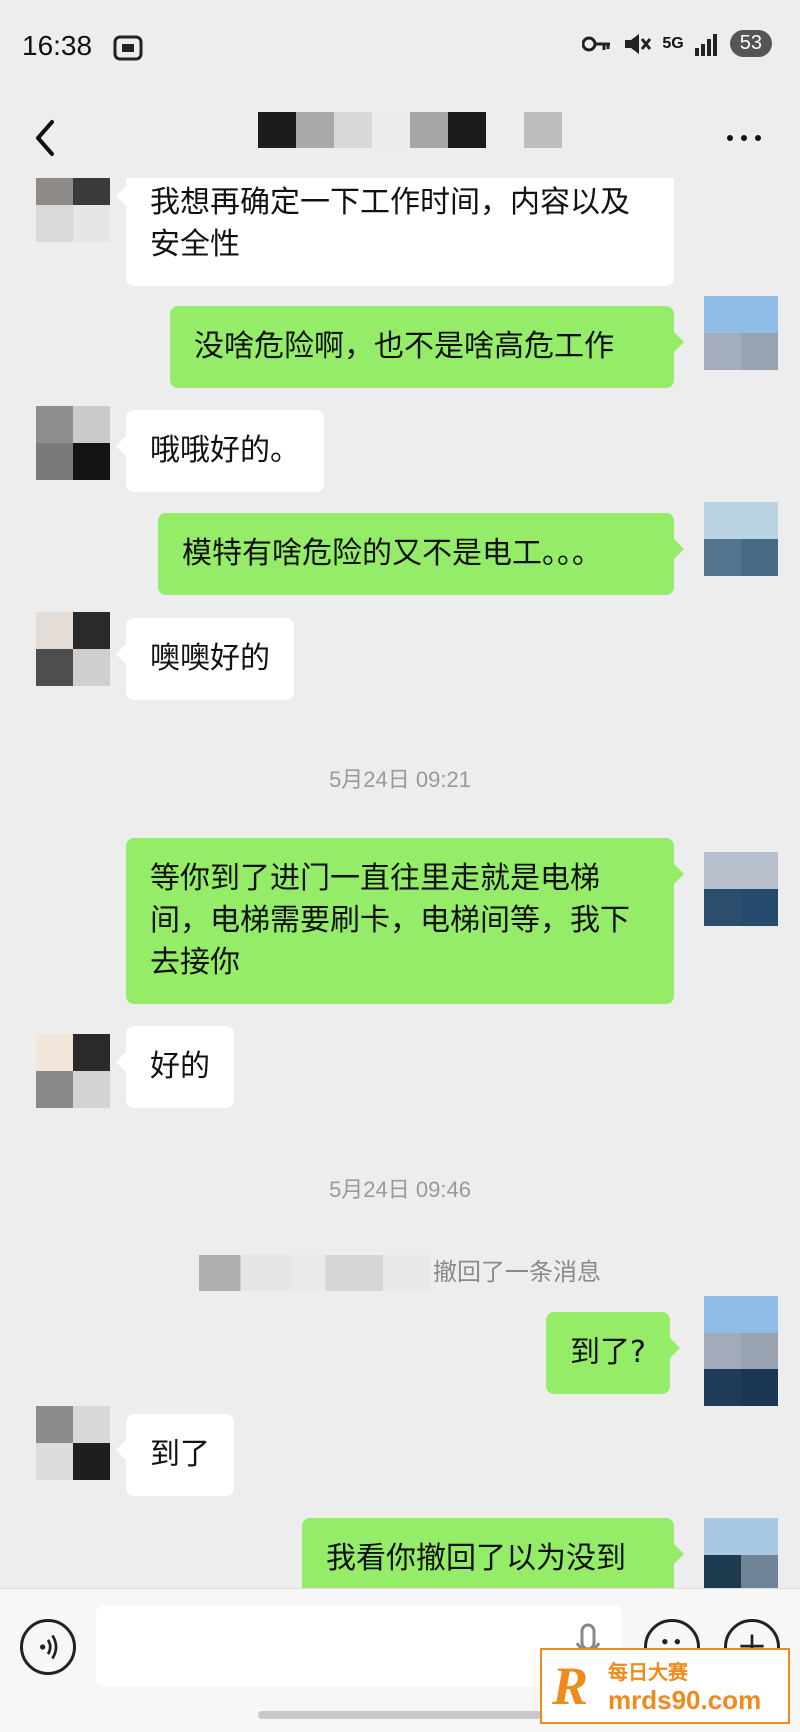 Image resolution: width=800 pixels, height=1732 pixels. Describe the element at coordinates (596, 43) in the screenshot. I see `key-icon` at that location.